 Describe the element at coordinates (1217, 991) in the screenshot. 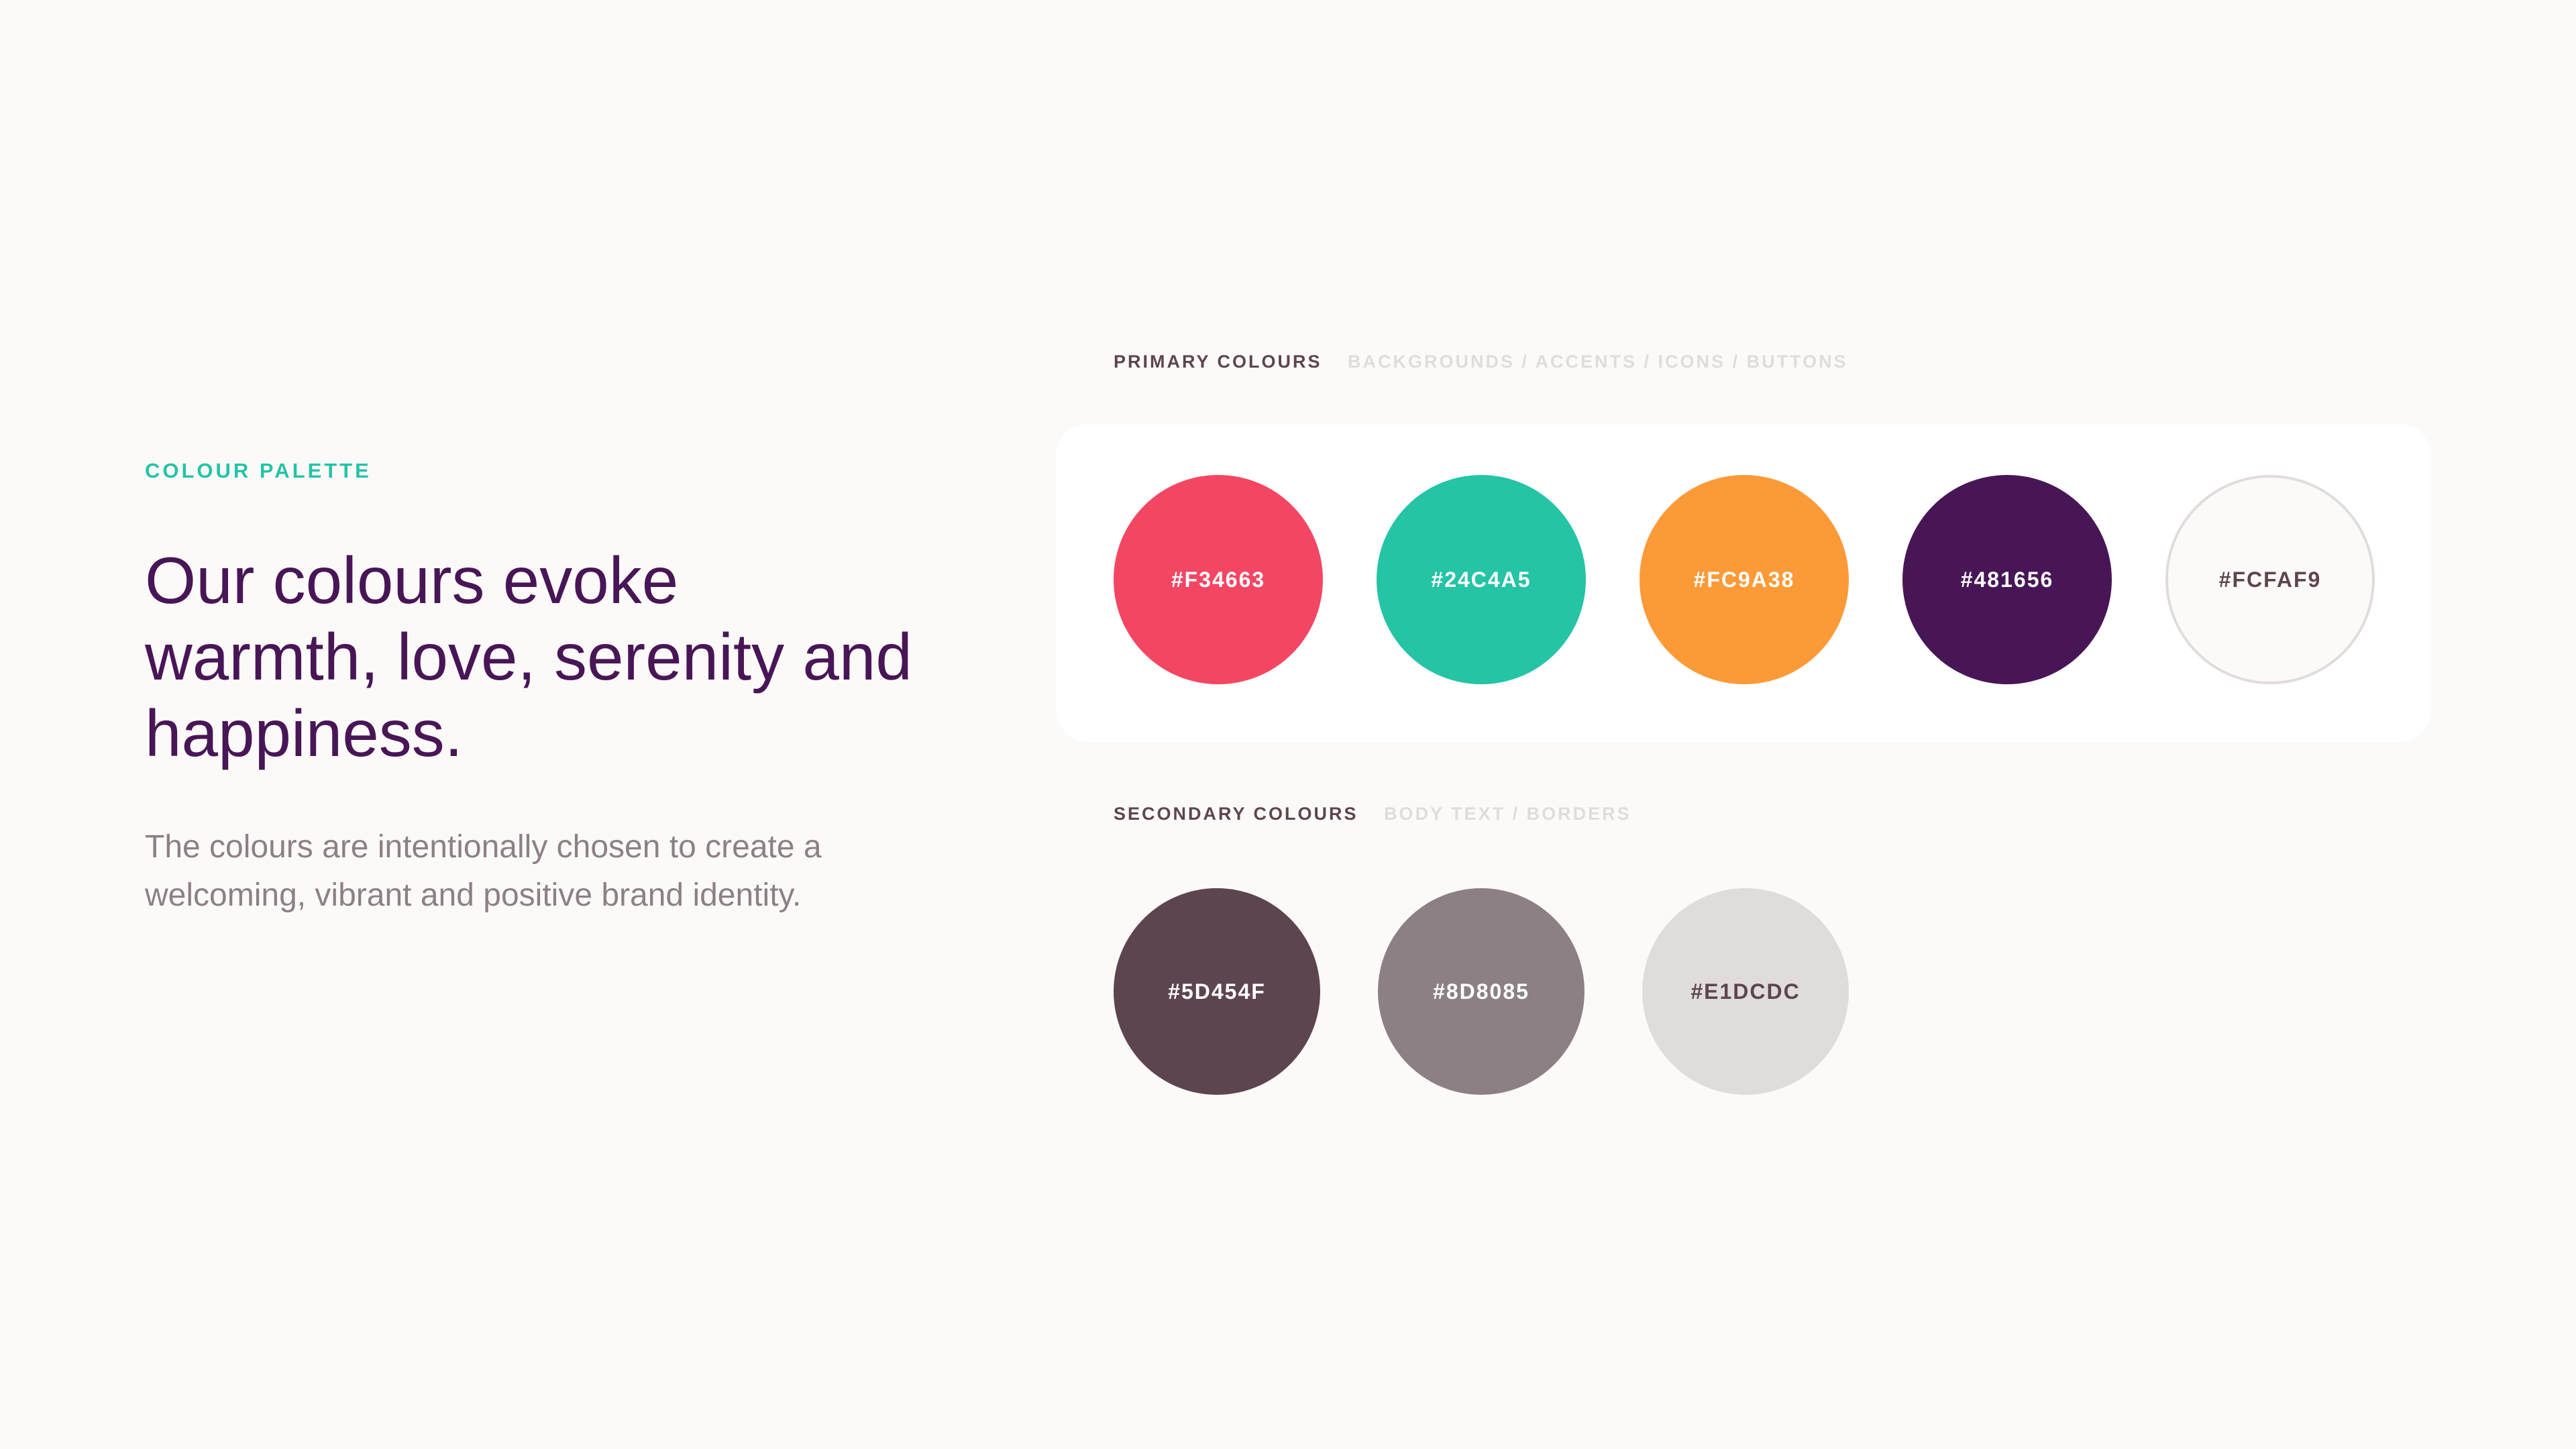

I see `swatch-5d454f: #5D454F` at that location.